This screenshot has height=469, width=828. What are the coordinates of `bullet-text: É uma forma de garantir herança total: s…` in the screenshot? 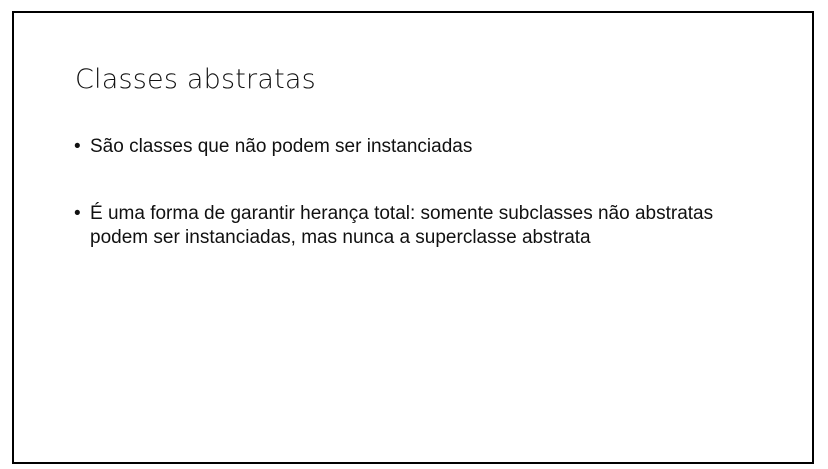 It's located at (402, 225).